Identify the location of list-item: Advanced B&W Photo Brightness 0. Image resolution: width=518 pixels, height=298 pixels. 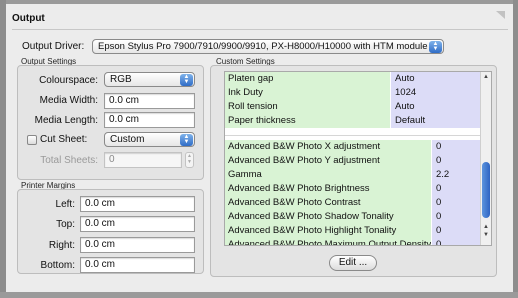
(352, 189).